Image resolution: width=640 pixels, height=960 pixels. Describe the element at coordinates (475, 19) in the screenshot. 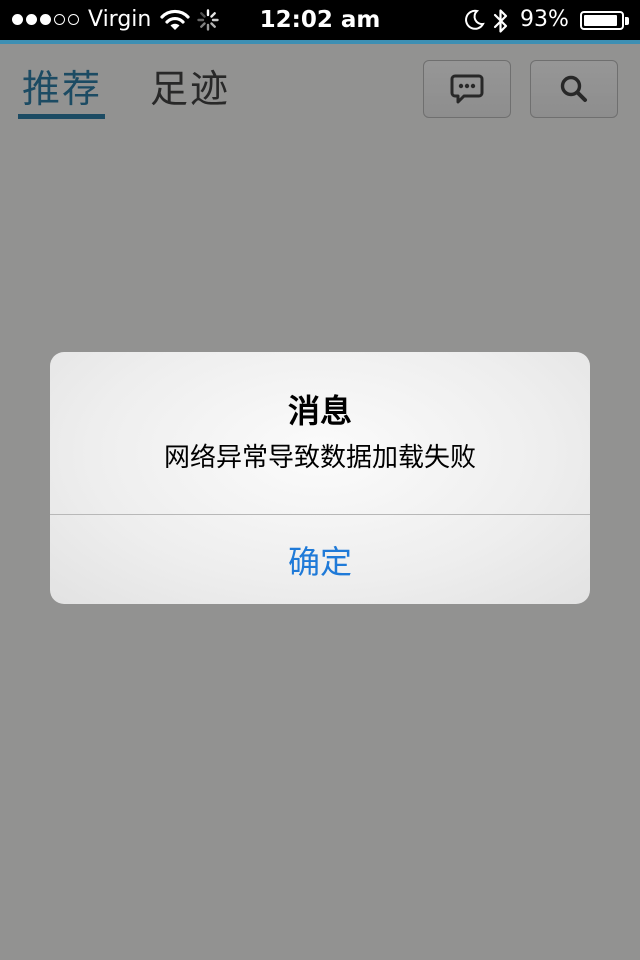

I see `moon-icon` at that location.